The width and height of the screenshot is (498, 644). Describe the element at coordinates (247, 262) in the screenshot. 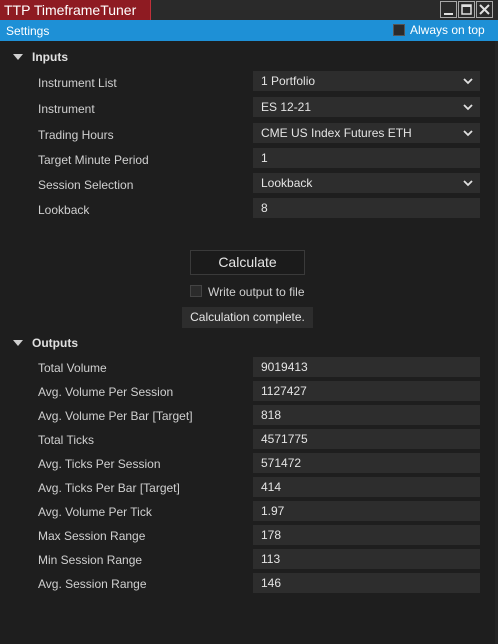

I see `calculate-button: Calculate` at that location.